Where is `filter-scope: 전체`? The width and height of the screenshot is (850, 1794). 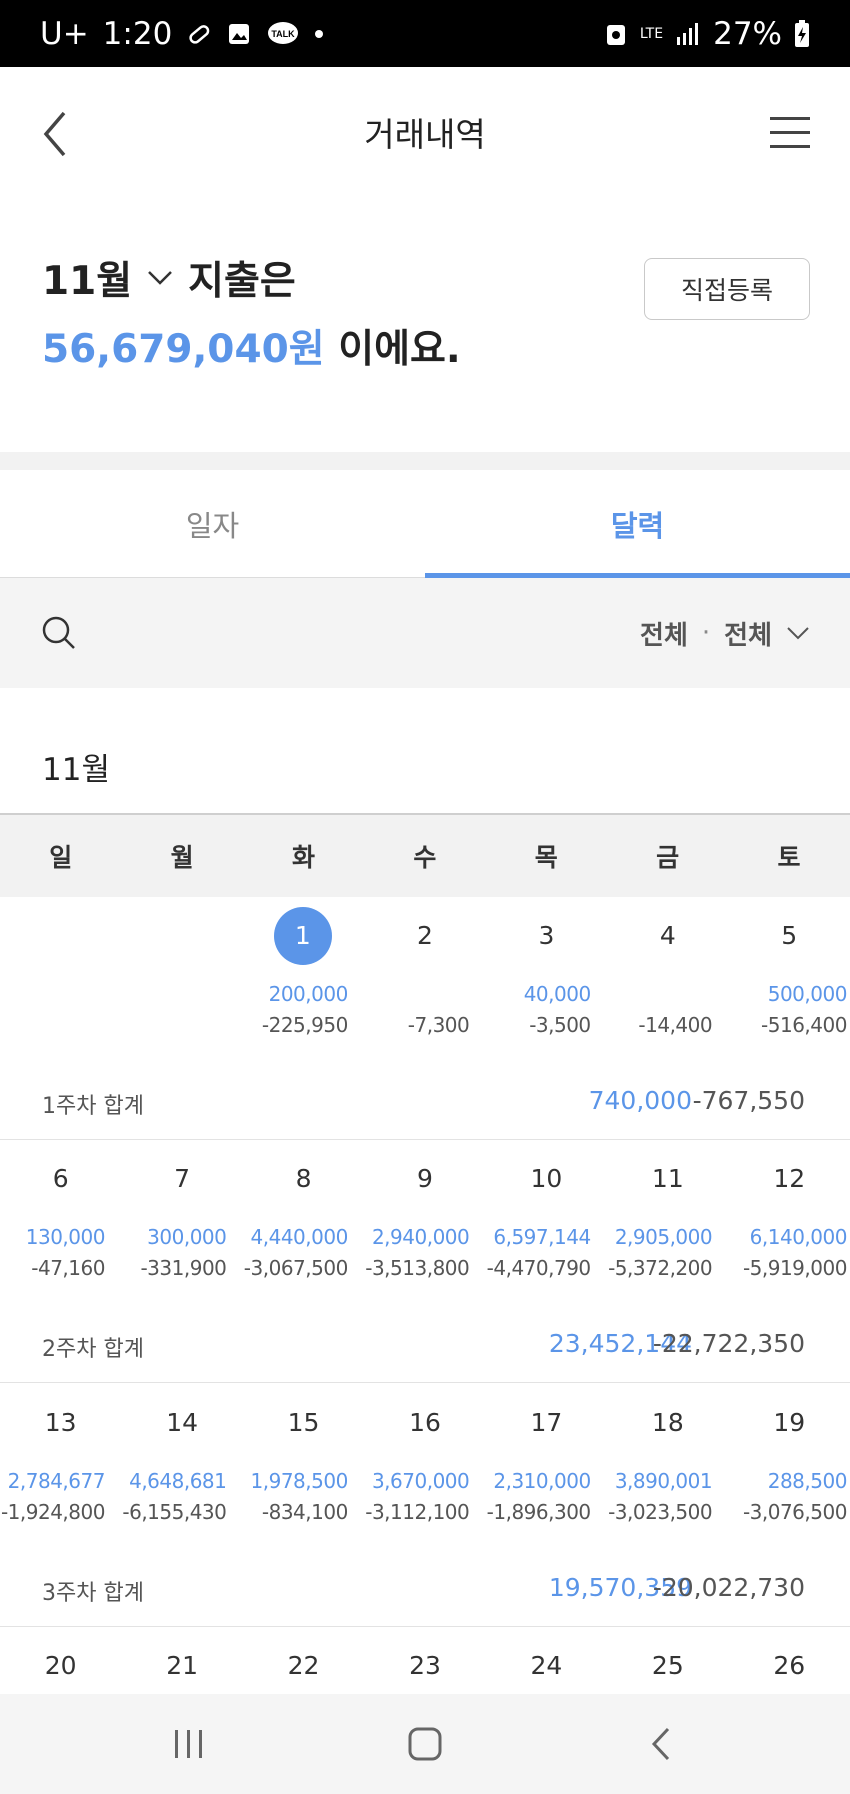 filter-scope: 전체 is located at coordinates (664, 635).